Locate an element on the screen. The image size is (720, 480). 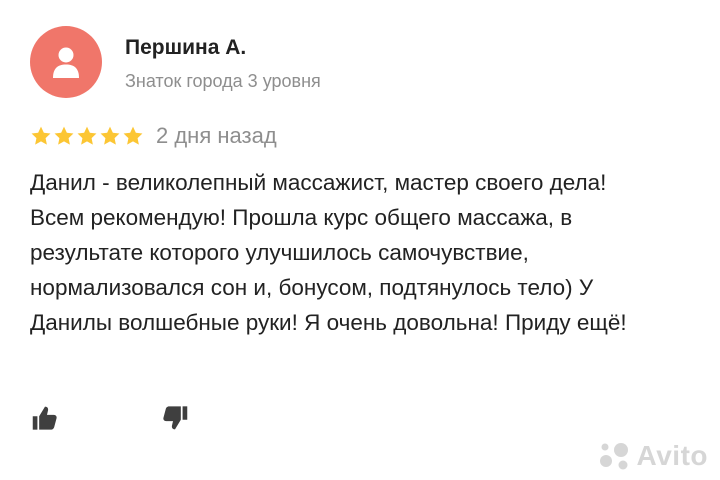
rating-row: 2 дня назад is located at coordinates (153, 136).